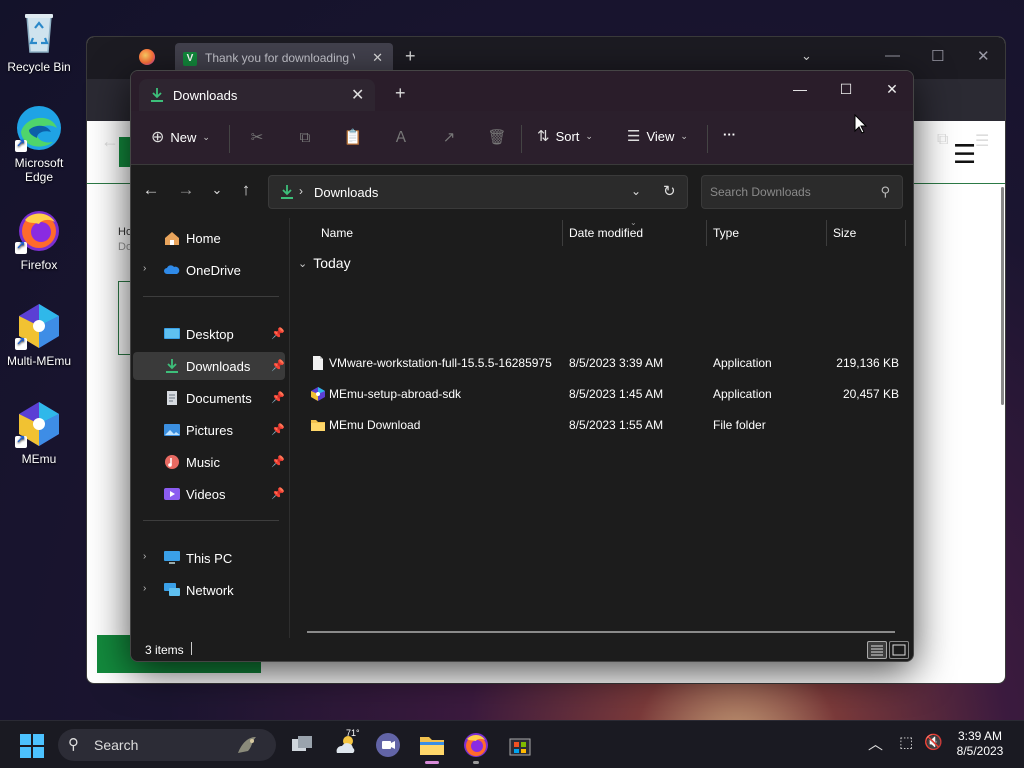  Describe the element at coordinates (937, 56) in the screenshot. I see `browser-maximize-icon: ☐` at that location.